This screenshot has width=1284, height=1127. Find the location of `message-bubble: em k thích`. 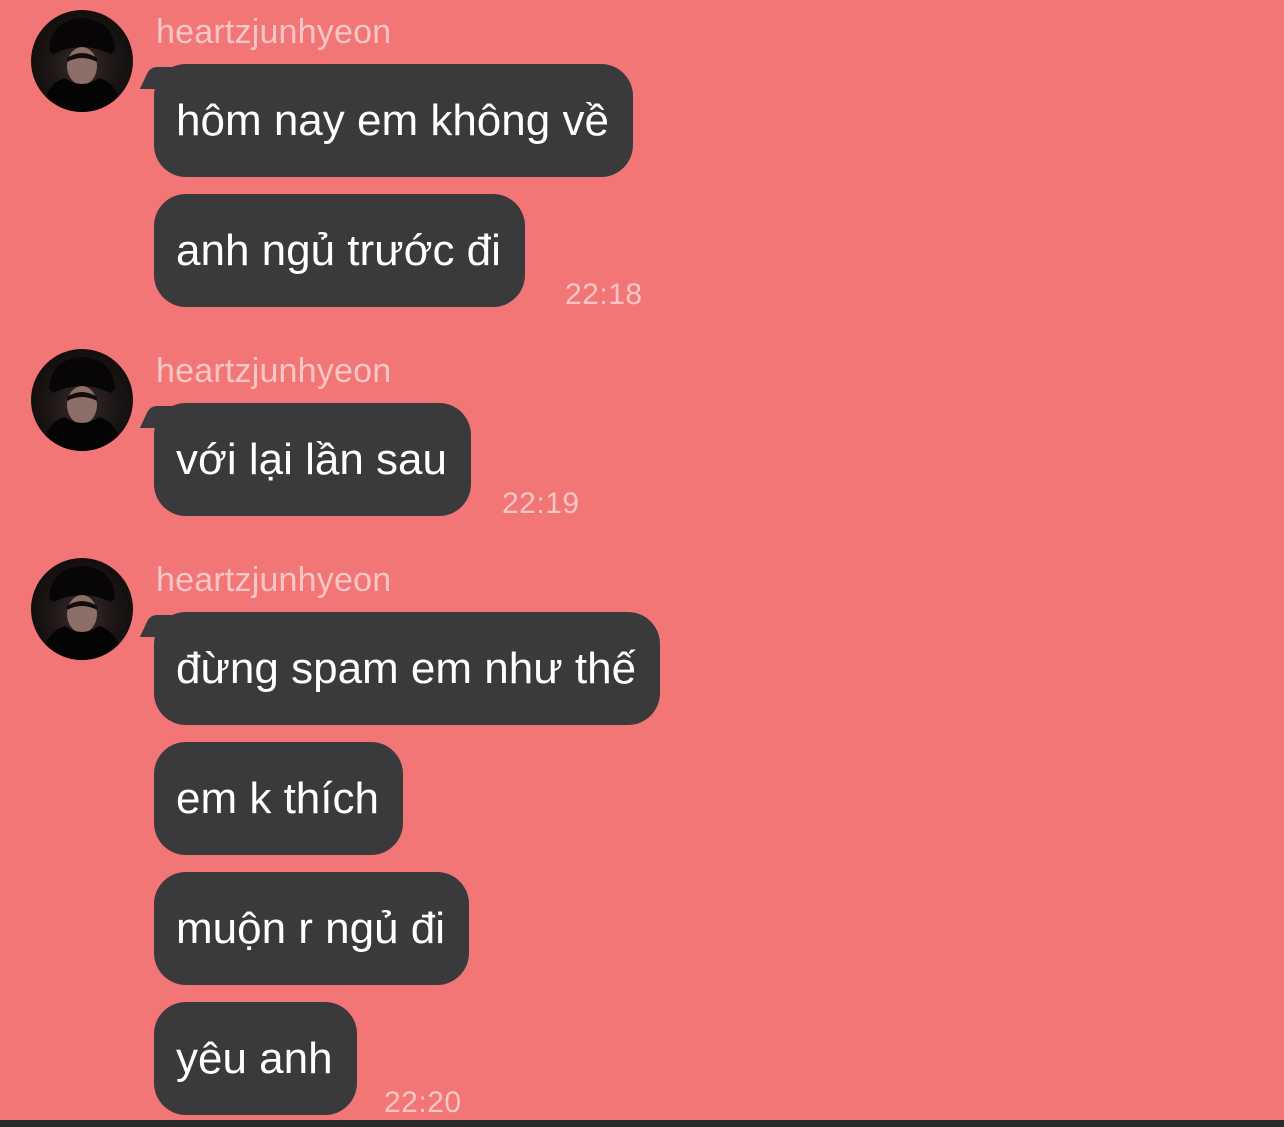

message-bubble: em k thích is located at coordinates (278, 798).